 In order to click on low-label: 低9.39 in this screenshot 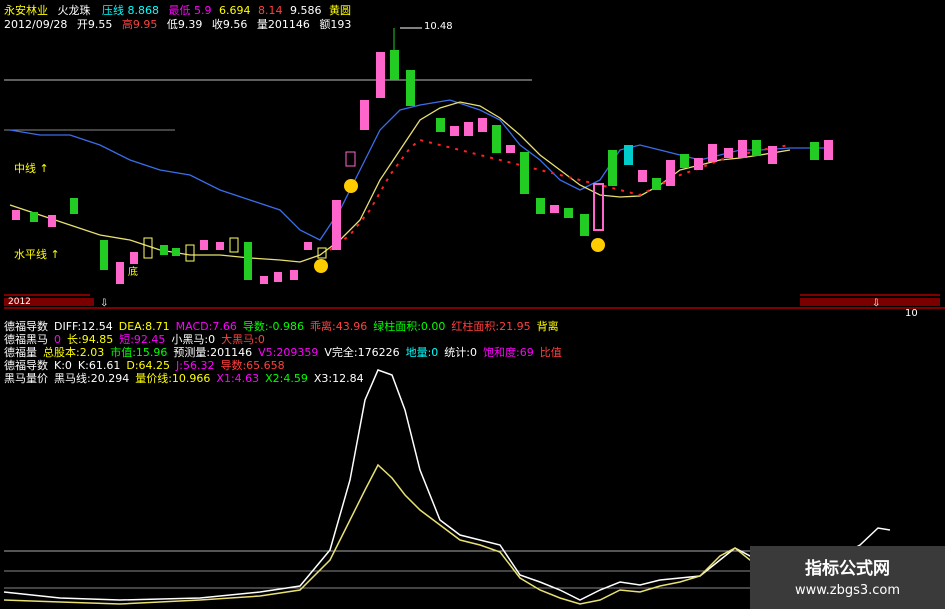, I will do `click(184, 24)`.